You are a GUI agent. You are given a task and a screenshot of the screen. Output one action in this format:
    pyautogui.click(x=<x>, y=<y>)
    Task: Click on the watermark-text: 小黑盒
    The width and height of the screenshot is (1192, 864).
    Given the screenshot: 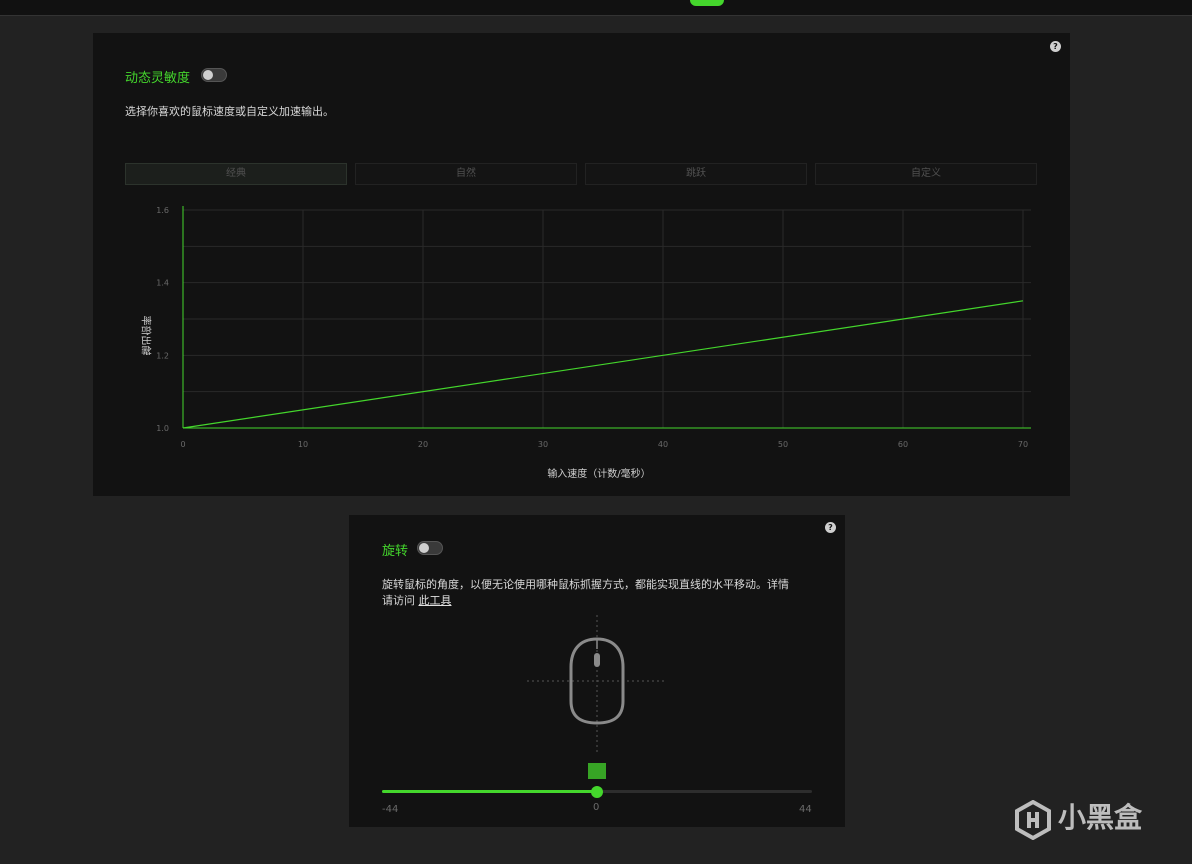 What is the action you would take?
    pyautogui.click(x=1100, y=817)
    